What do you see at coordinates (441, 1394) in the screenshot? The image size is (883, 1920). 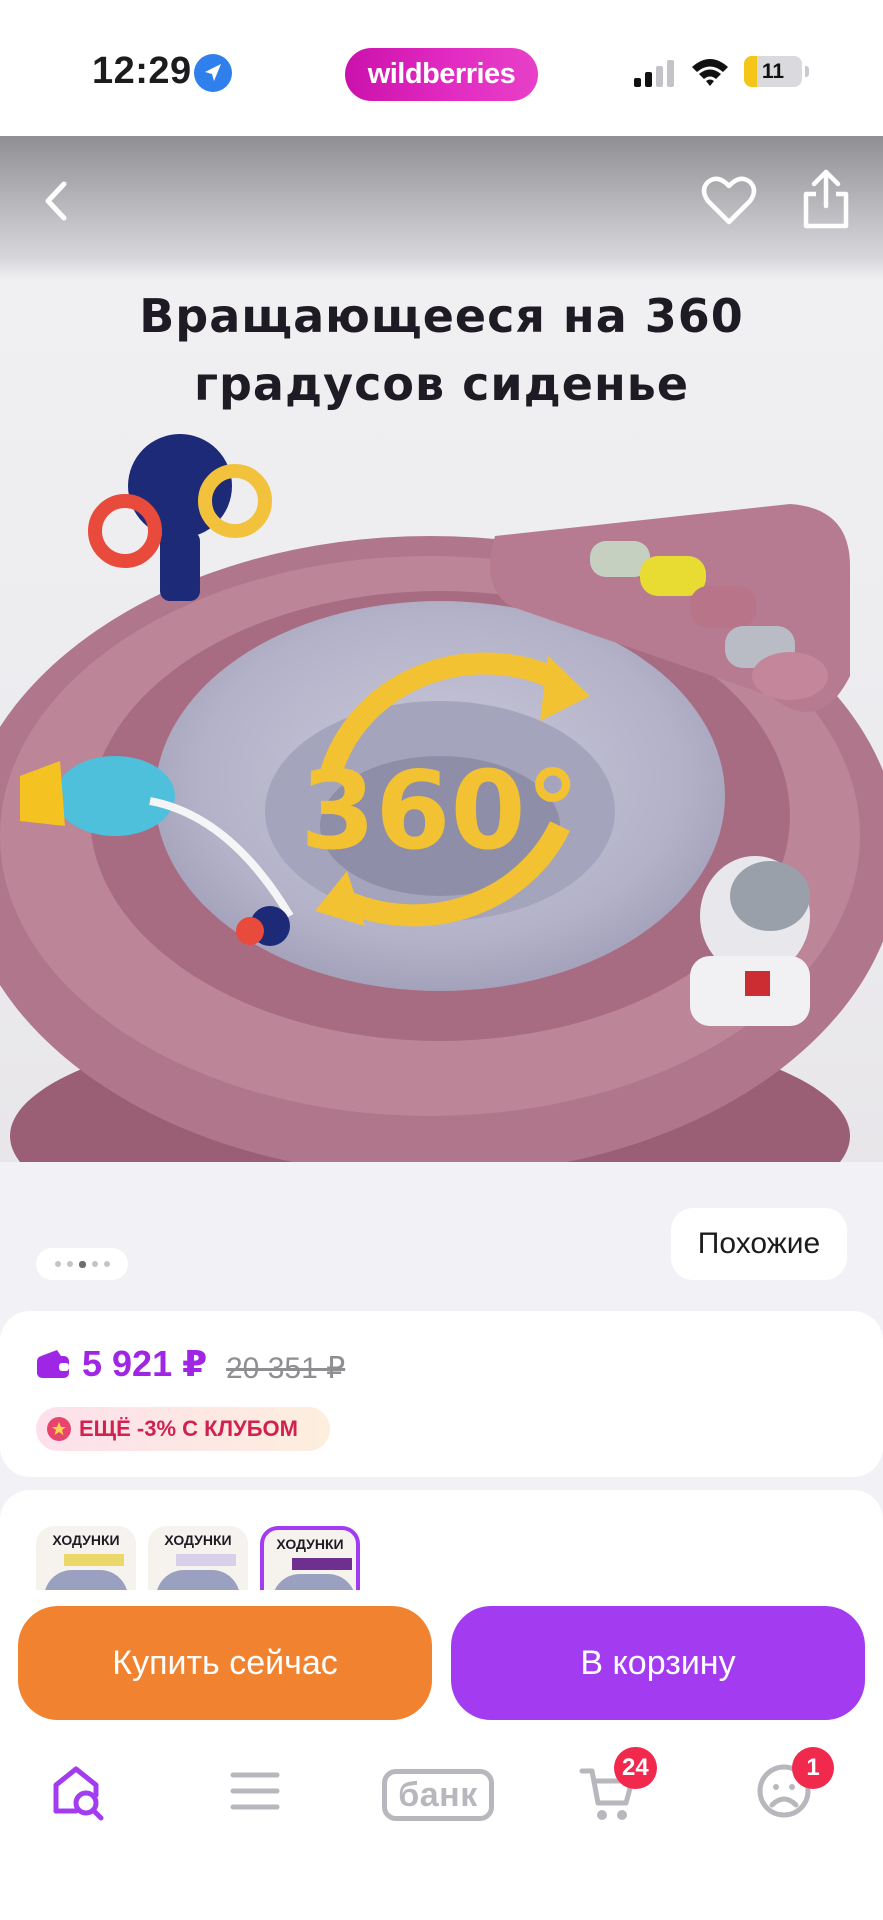 I see `price-card: 5 921 ₽ 20 351 ₽ ЕЩЁ -3% С КЛУБОМ` at bounding box center [441, 1394].